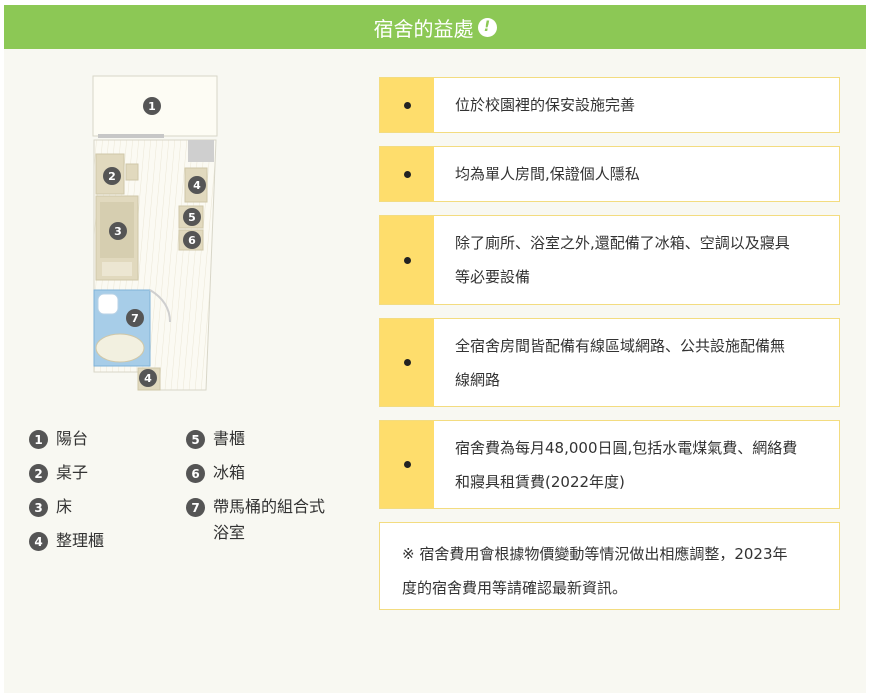 Image resolution: width=873 pixels, height=698 pixels. Describe the element at coordinates (72, 438) in the screenshot. I see `legend-label: 陽台` at that location.